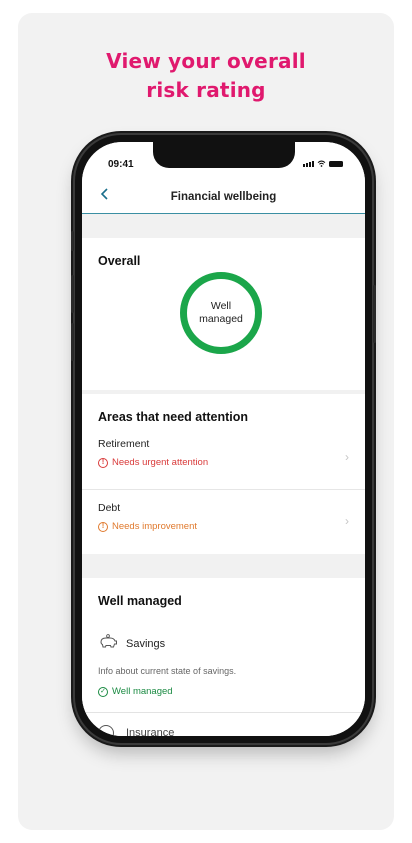 The height and width of the screenshot is (843, 412). Describe the element at coordinates (103, 691) in the screenshot. I see `check-circle-icon: ✓` at that location.